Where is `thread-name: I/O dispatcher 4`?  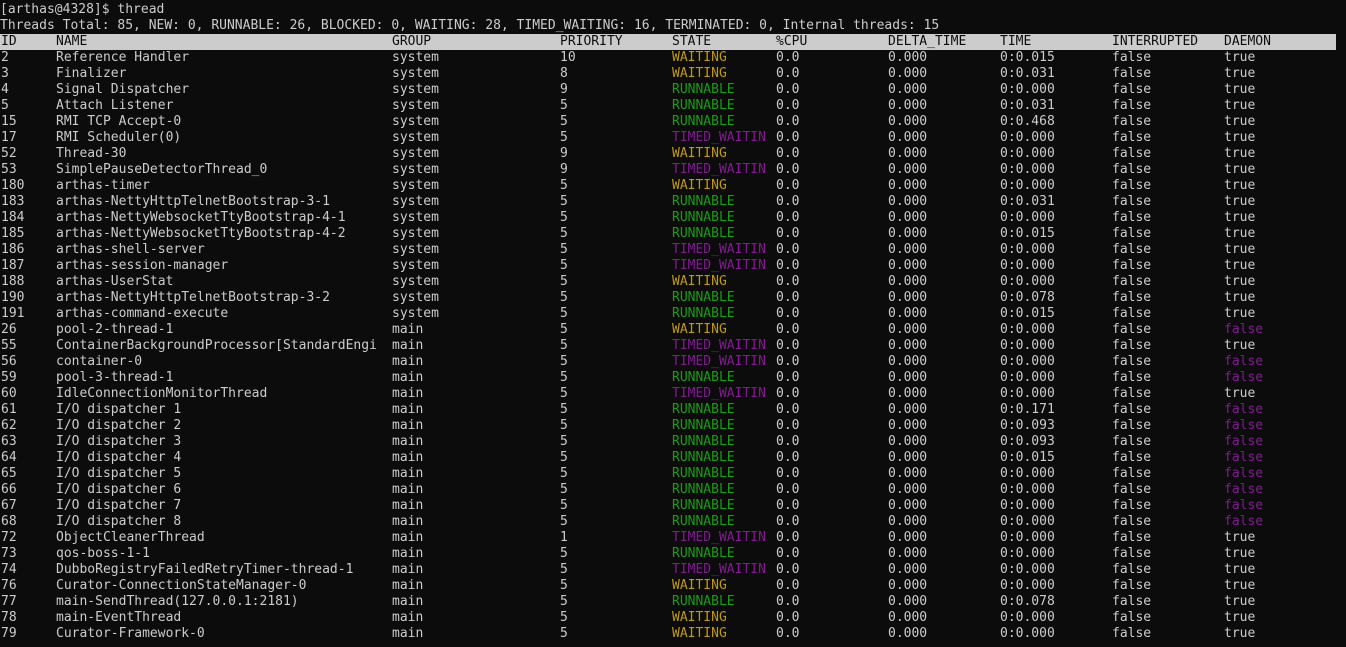
thread-name: I/O dispatcher 4 is located at coordinates (119, 457).